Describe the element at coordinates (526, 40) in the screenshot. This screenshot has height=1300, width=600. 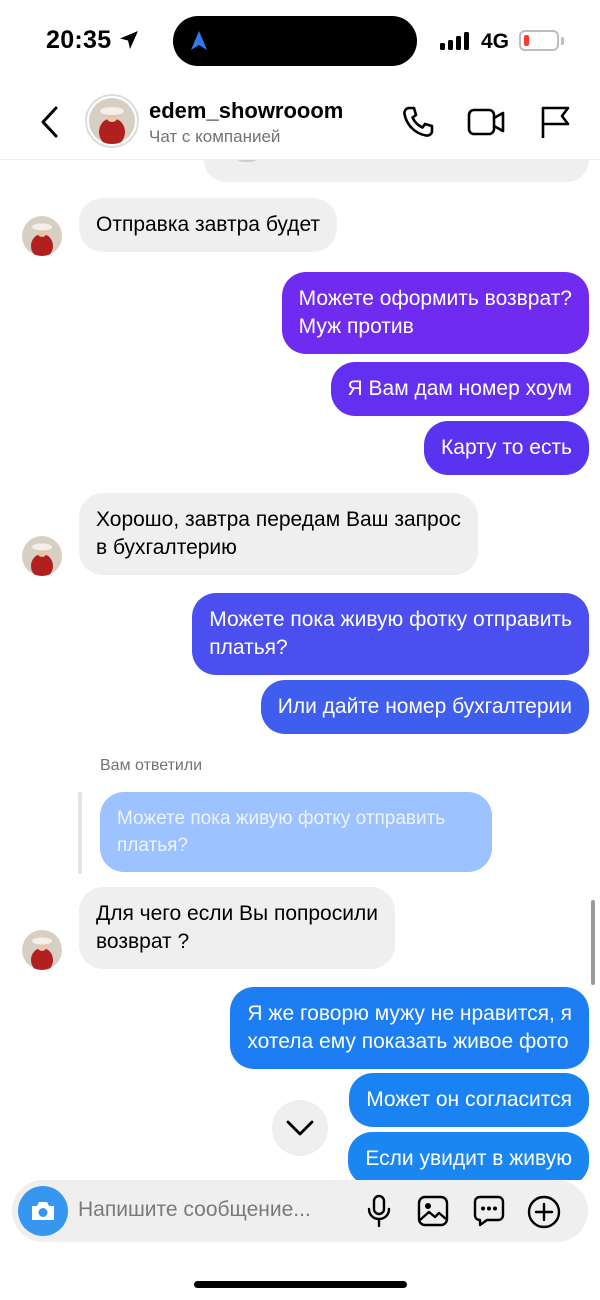
I see `battery-level` at that location.